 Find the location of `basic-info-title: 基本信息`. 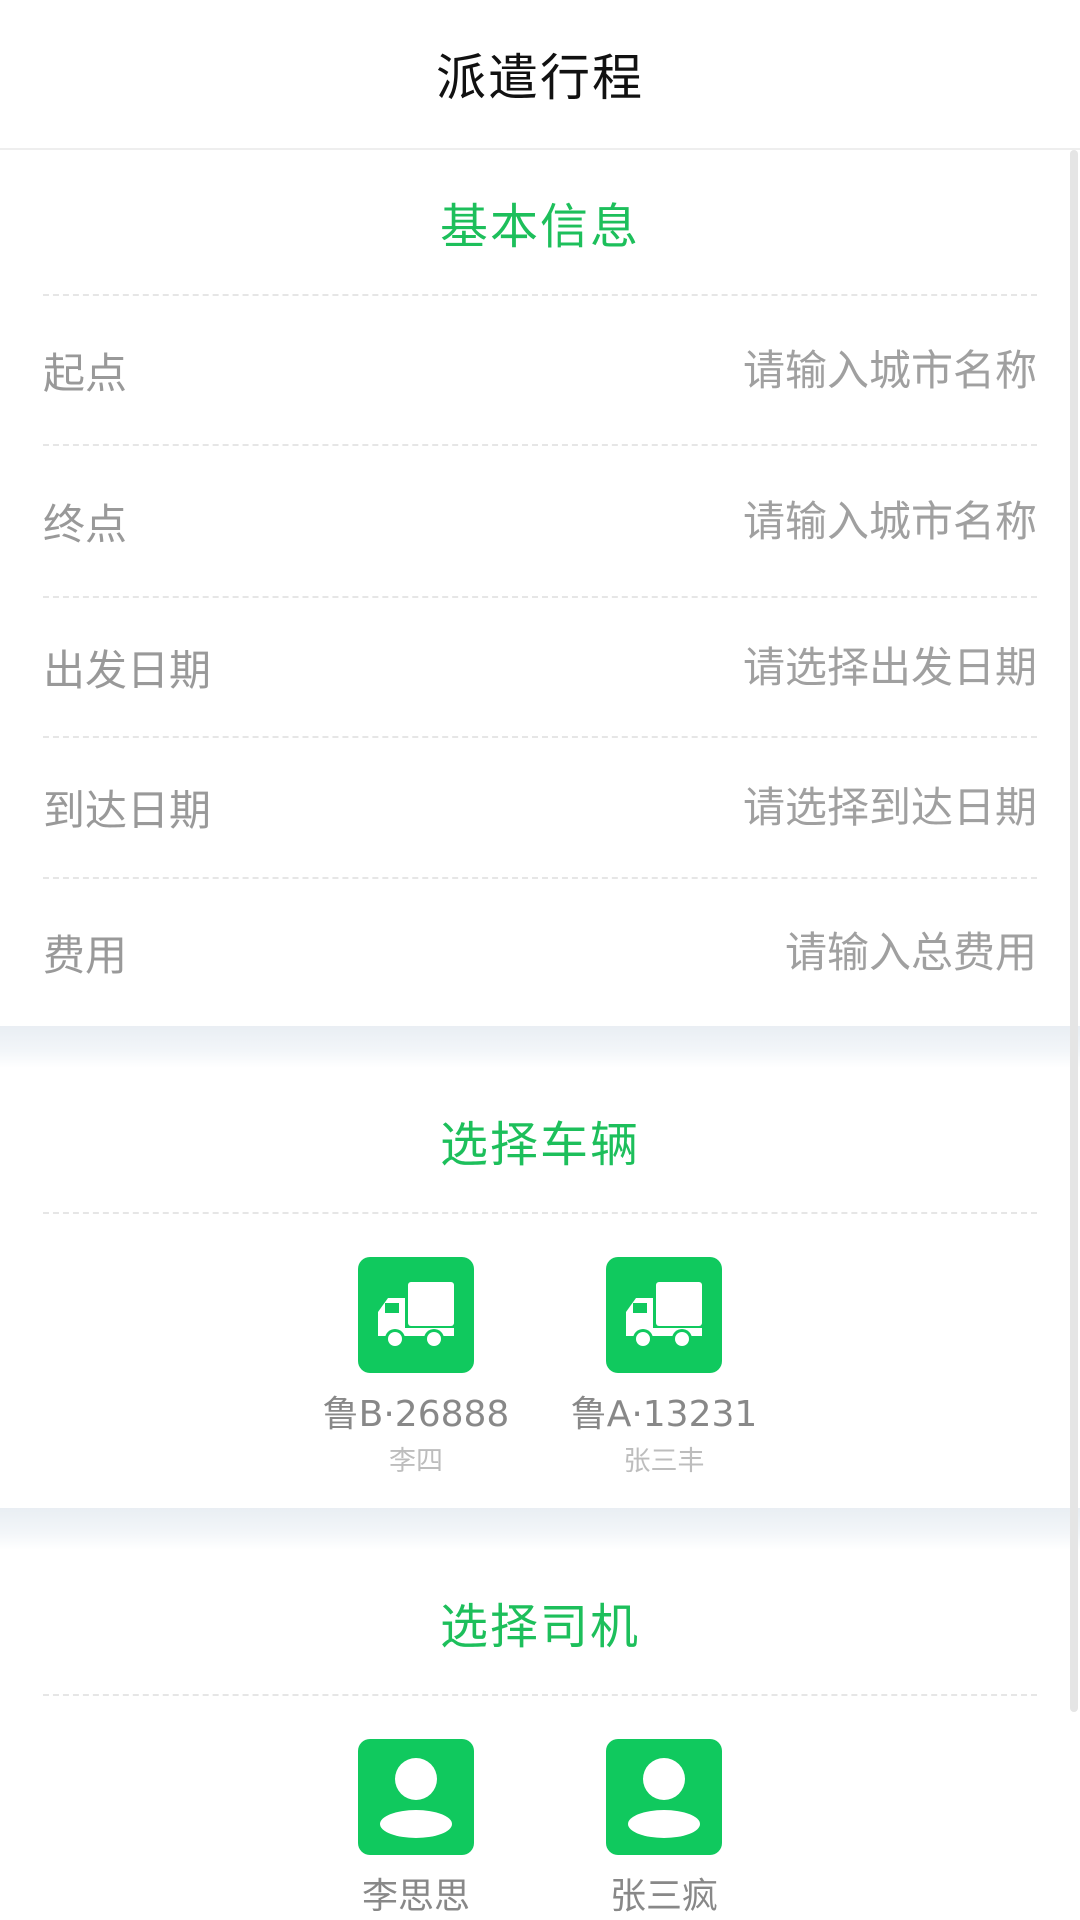

basic-info-title: 基本信息 is located at coordinates (539, 227).